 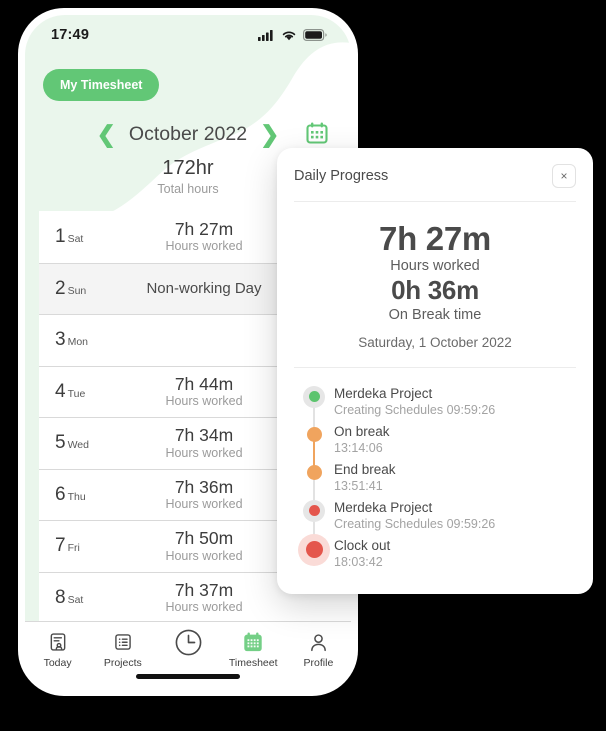 I want to click on day-date: 5 Wed, so click(x=72, y=443).